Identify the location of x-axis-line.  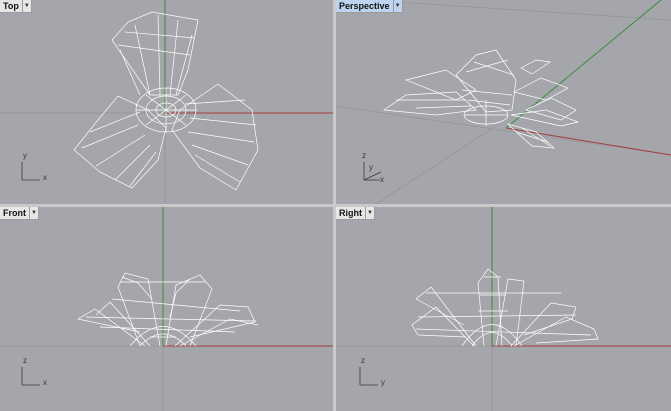
(588, 141).